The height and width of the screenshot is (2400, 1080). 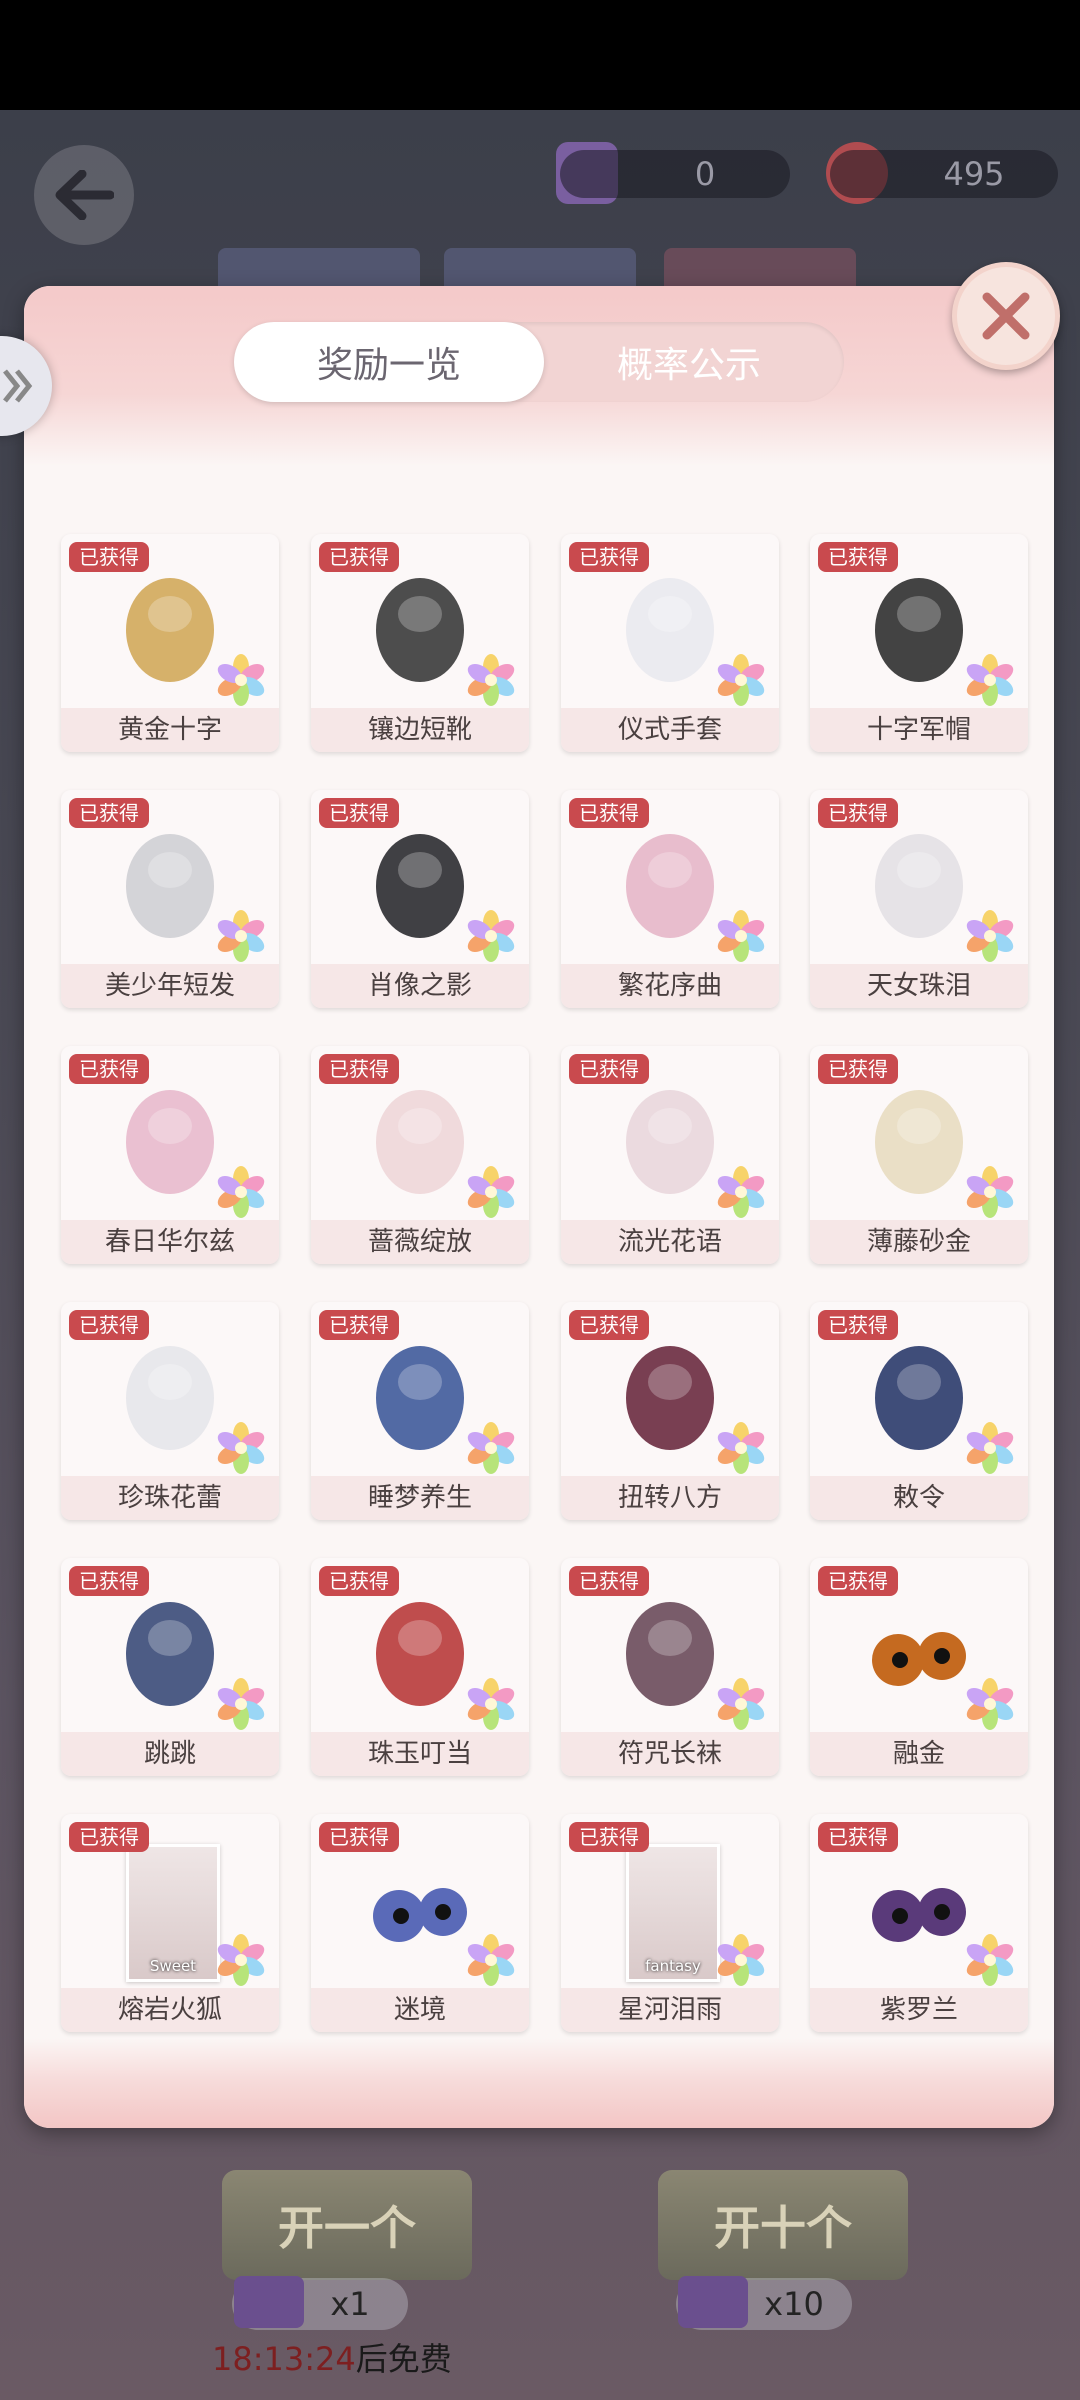 What do you see at coordinates (420, 1398) in the screenshot?
I see `jacket-icon` at bounding box center [420, 1398].